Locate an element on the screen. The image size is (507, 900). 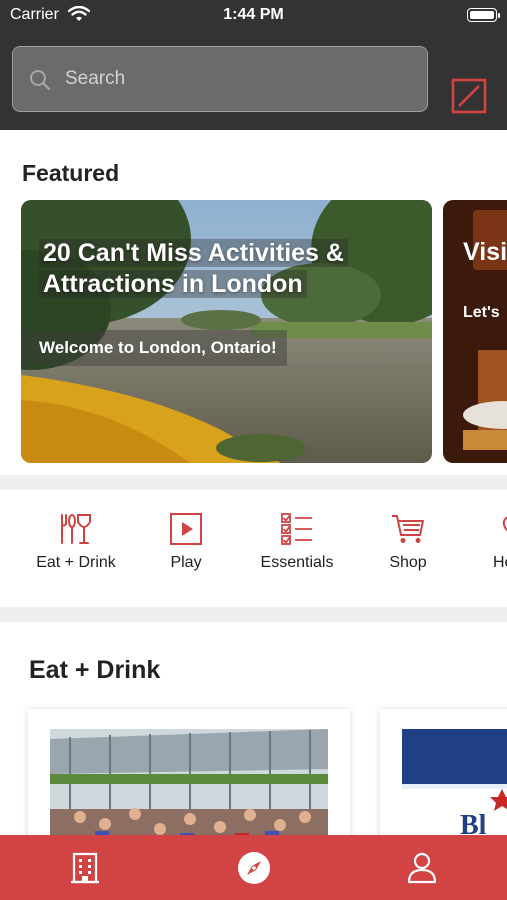
venue-card is located at coordinates (189, 779).